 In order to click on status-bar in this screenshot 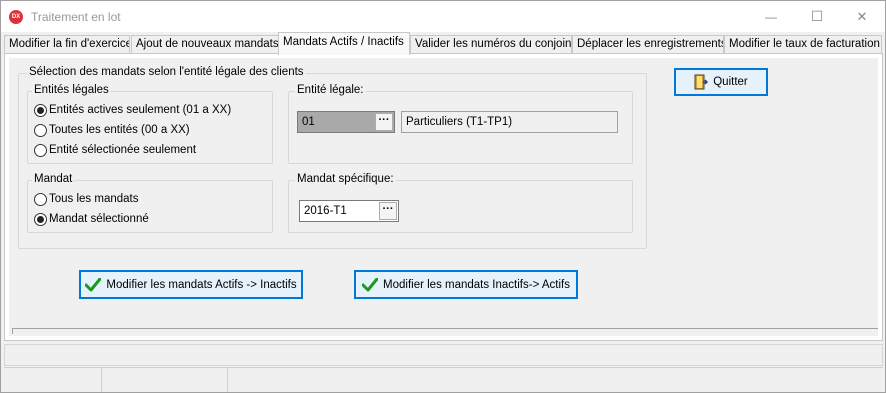, I will do `click(443, 379)`.